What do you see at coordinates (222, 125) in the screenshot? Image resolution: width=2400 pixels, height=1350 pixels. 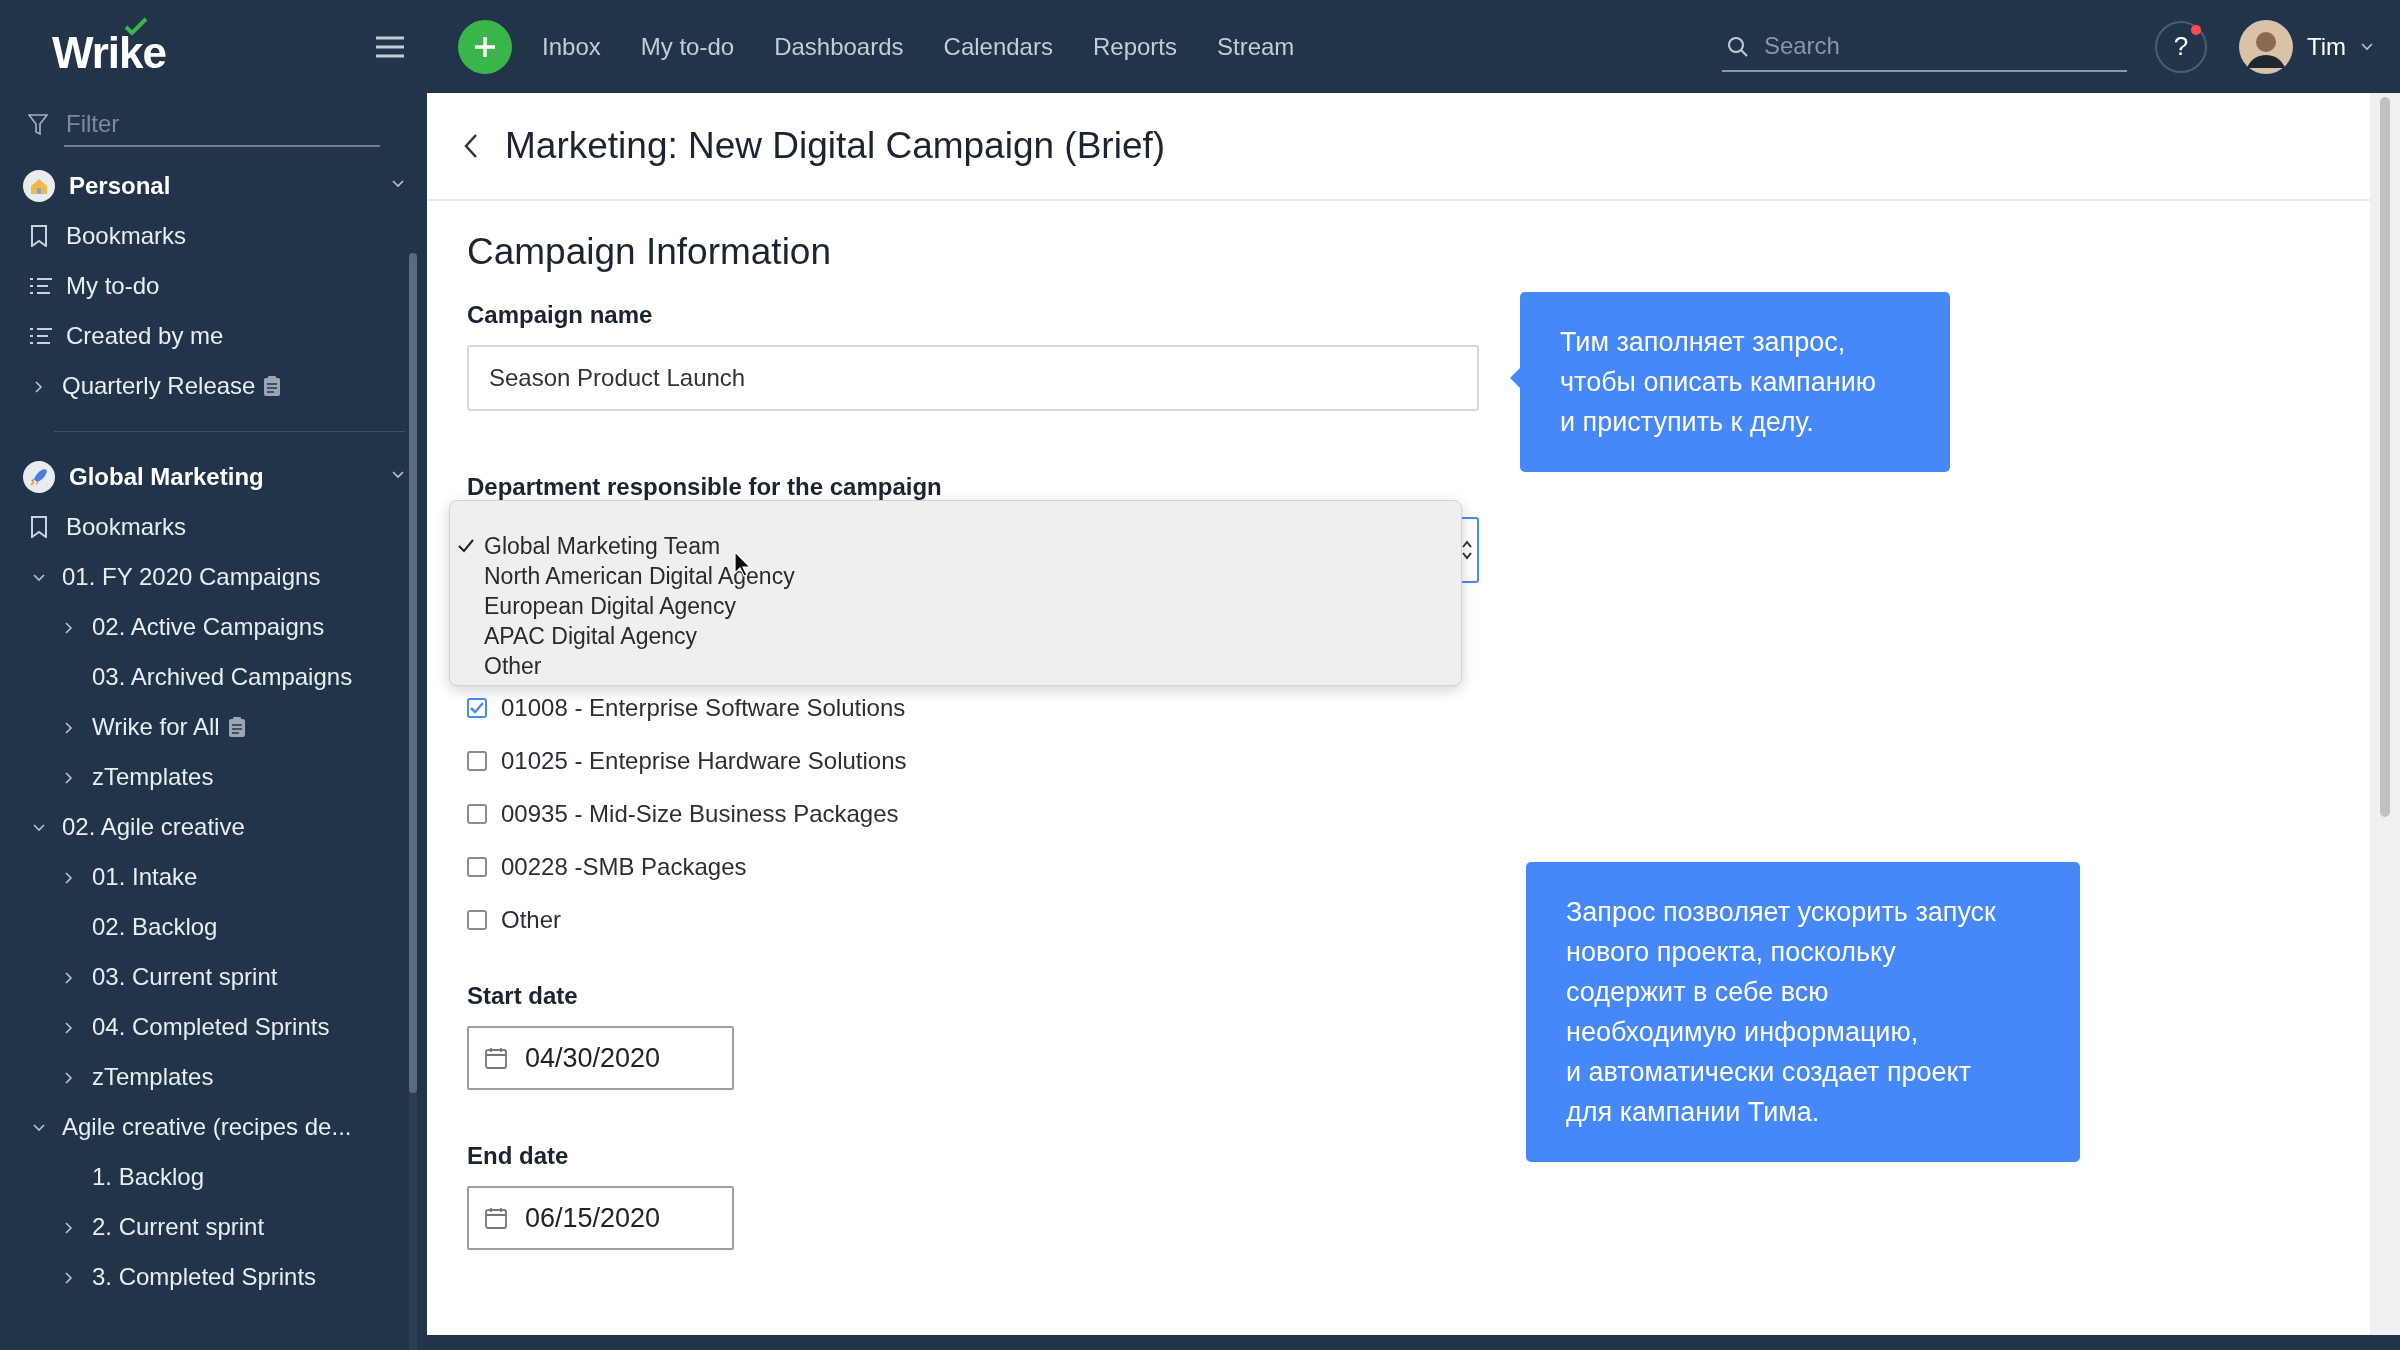 I see `filter-field: Filter` at bounding box center [222, 125].